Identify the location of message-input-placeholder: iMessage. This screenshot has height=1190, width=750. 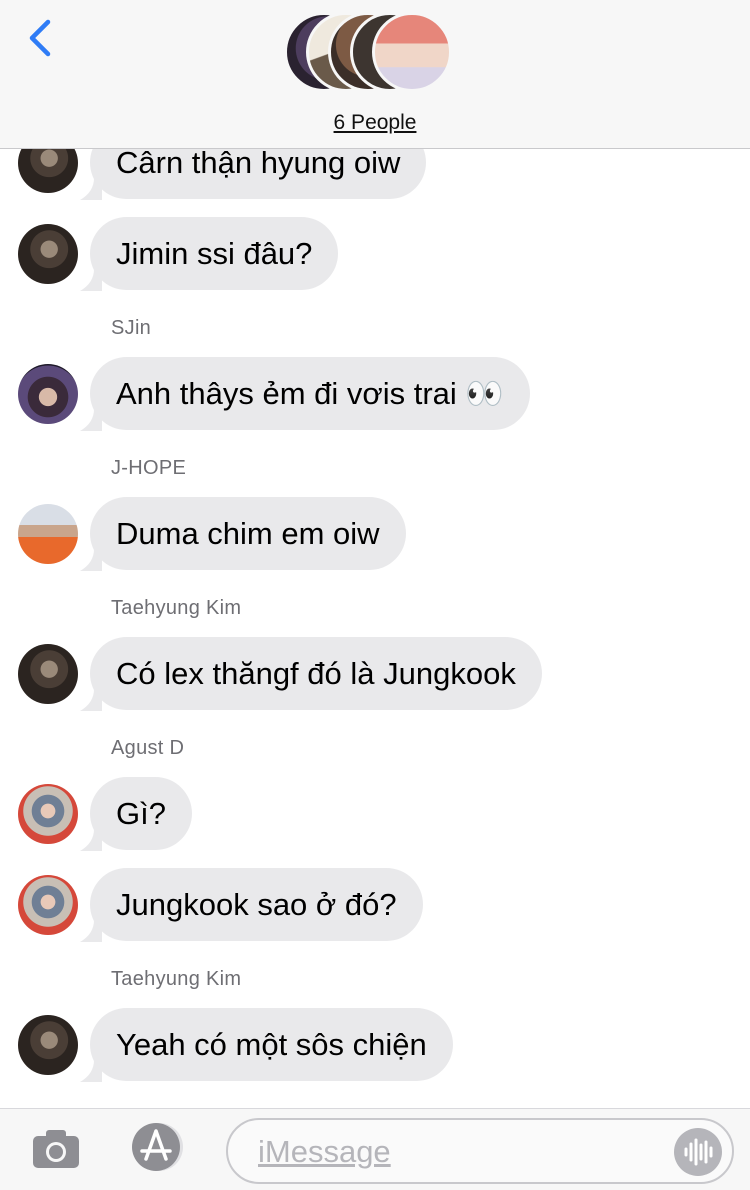
(324, 1151).